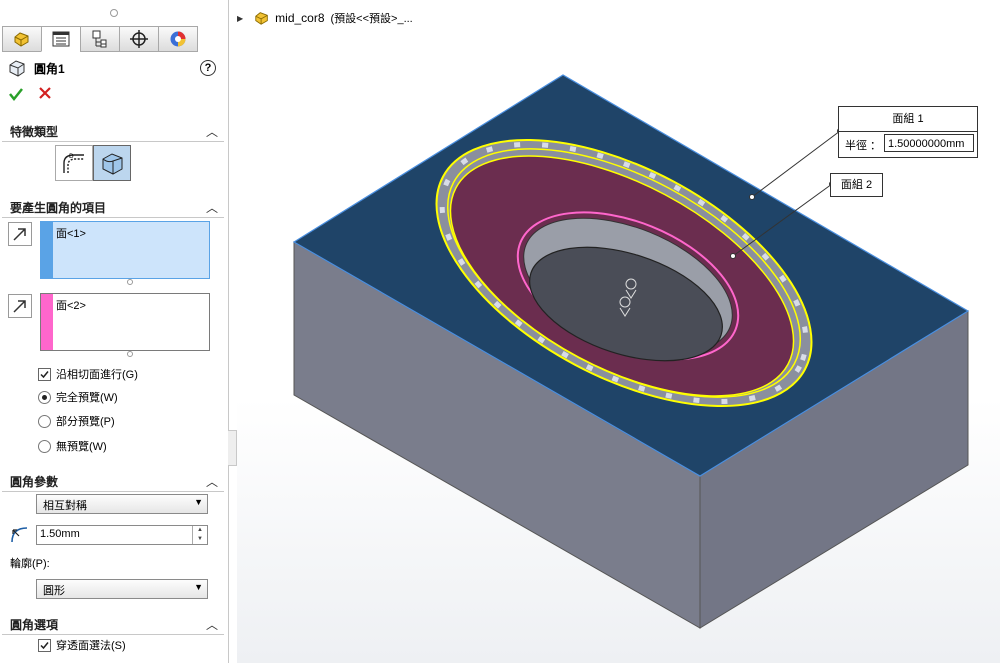  What do you see at coordinates (91, 646) in the screenshot?
I see `checkbox-label: 穿透面選法(S)` at bounding box center [91, 646].